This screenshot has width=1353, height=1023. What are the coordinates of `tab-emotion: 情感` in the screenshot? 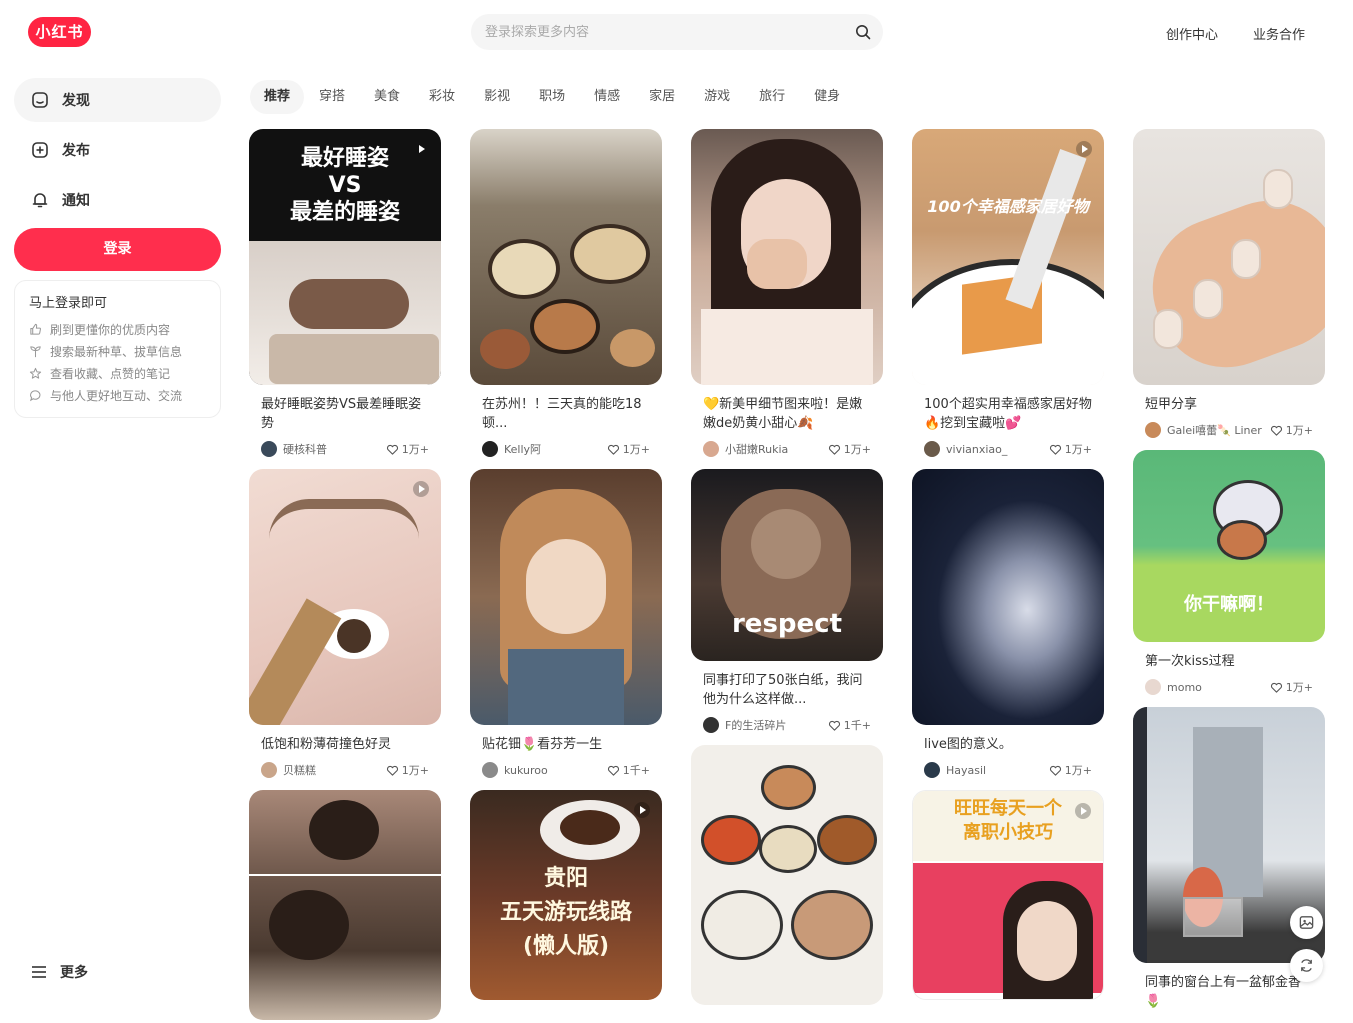 It's located at (607, 97).